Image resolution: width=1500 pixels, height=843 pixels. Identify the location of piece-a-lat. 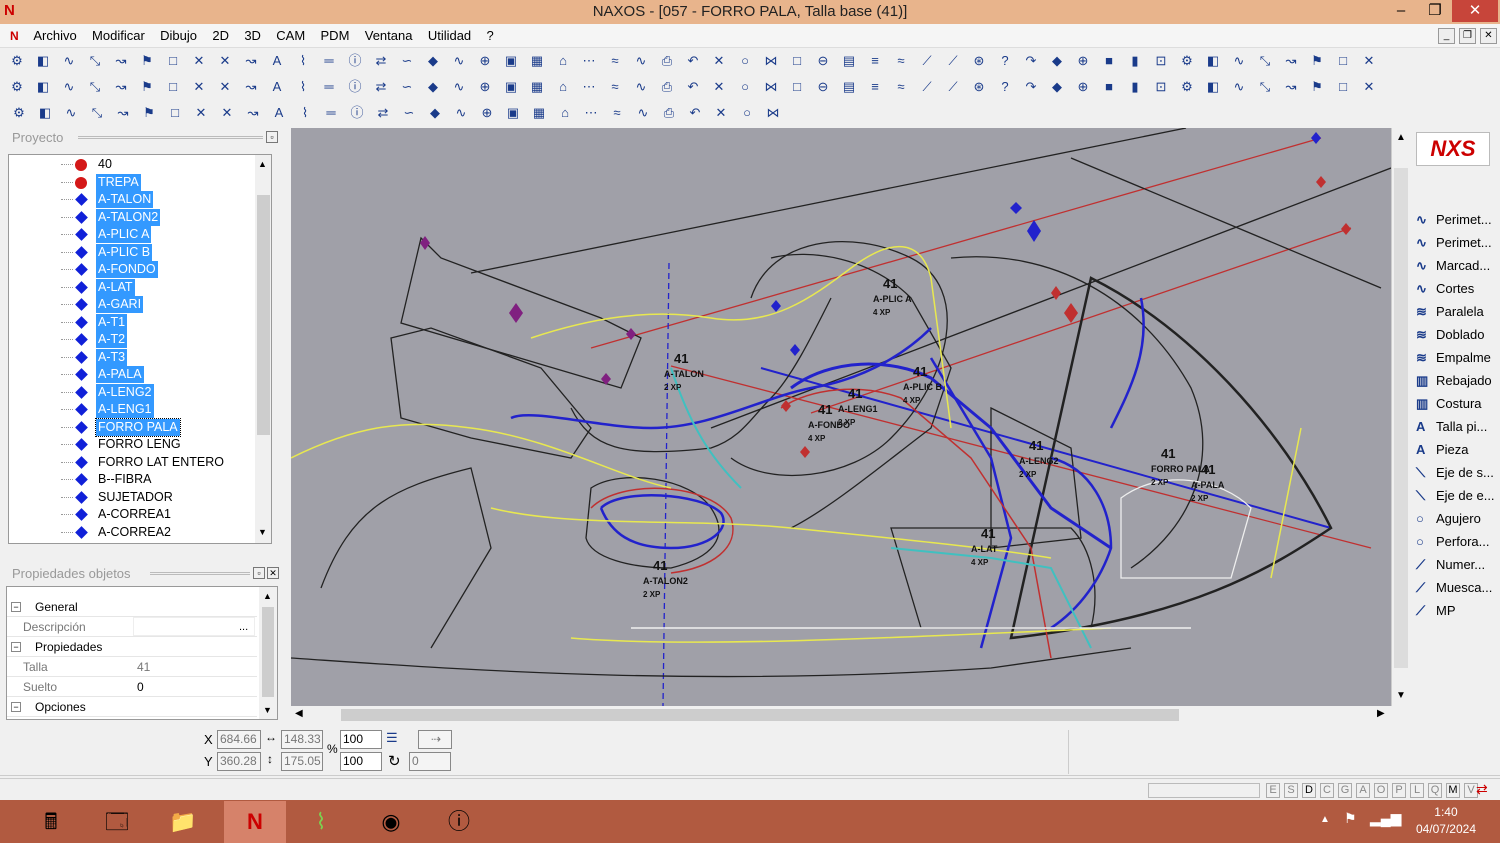
(993, 578).